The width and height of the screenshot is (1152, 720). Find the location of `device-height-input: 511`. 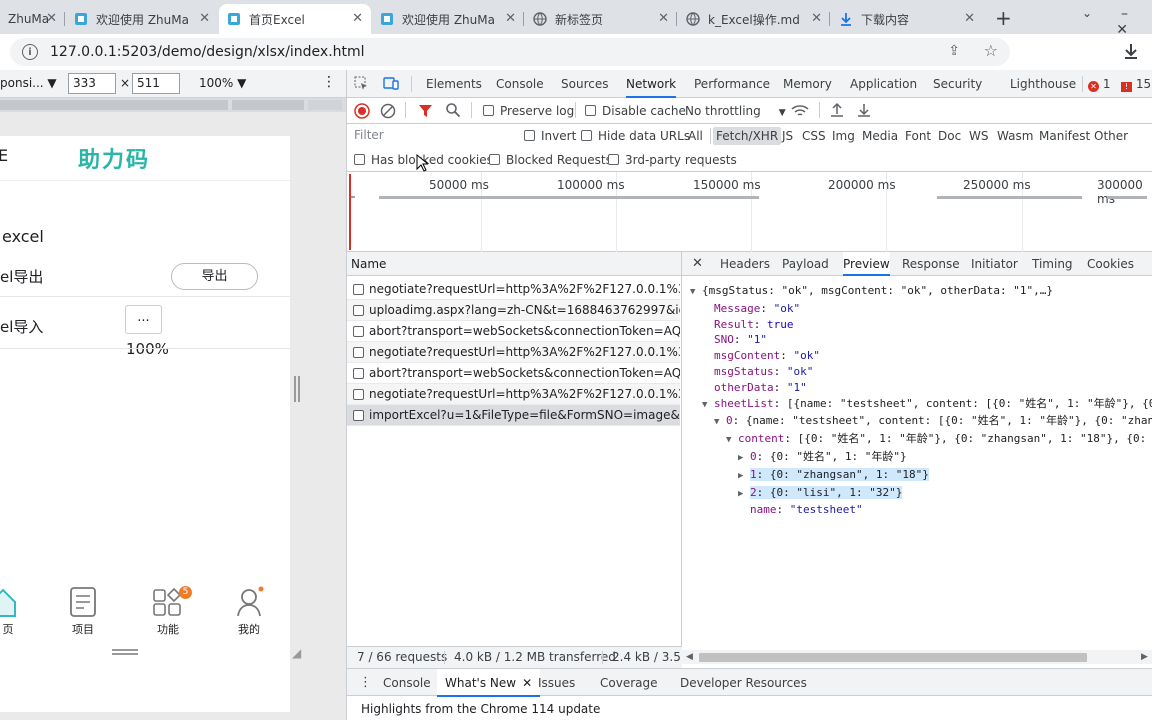

device-height-input: 511 is located at coordinates (156, 83).